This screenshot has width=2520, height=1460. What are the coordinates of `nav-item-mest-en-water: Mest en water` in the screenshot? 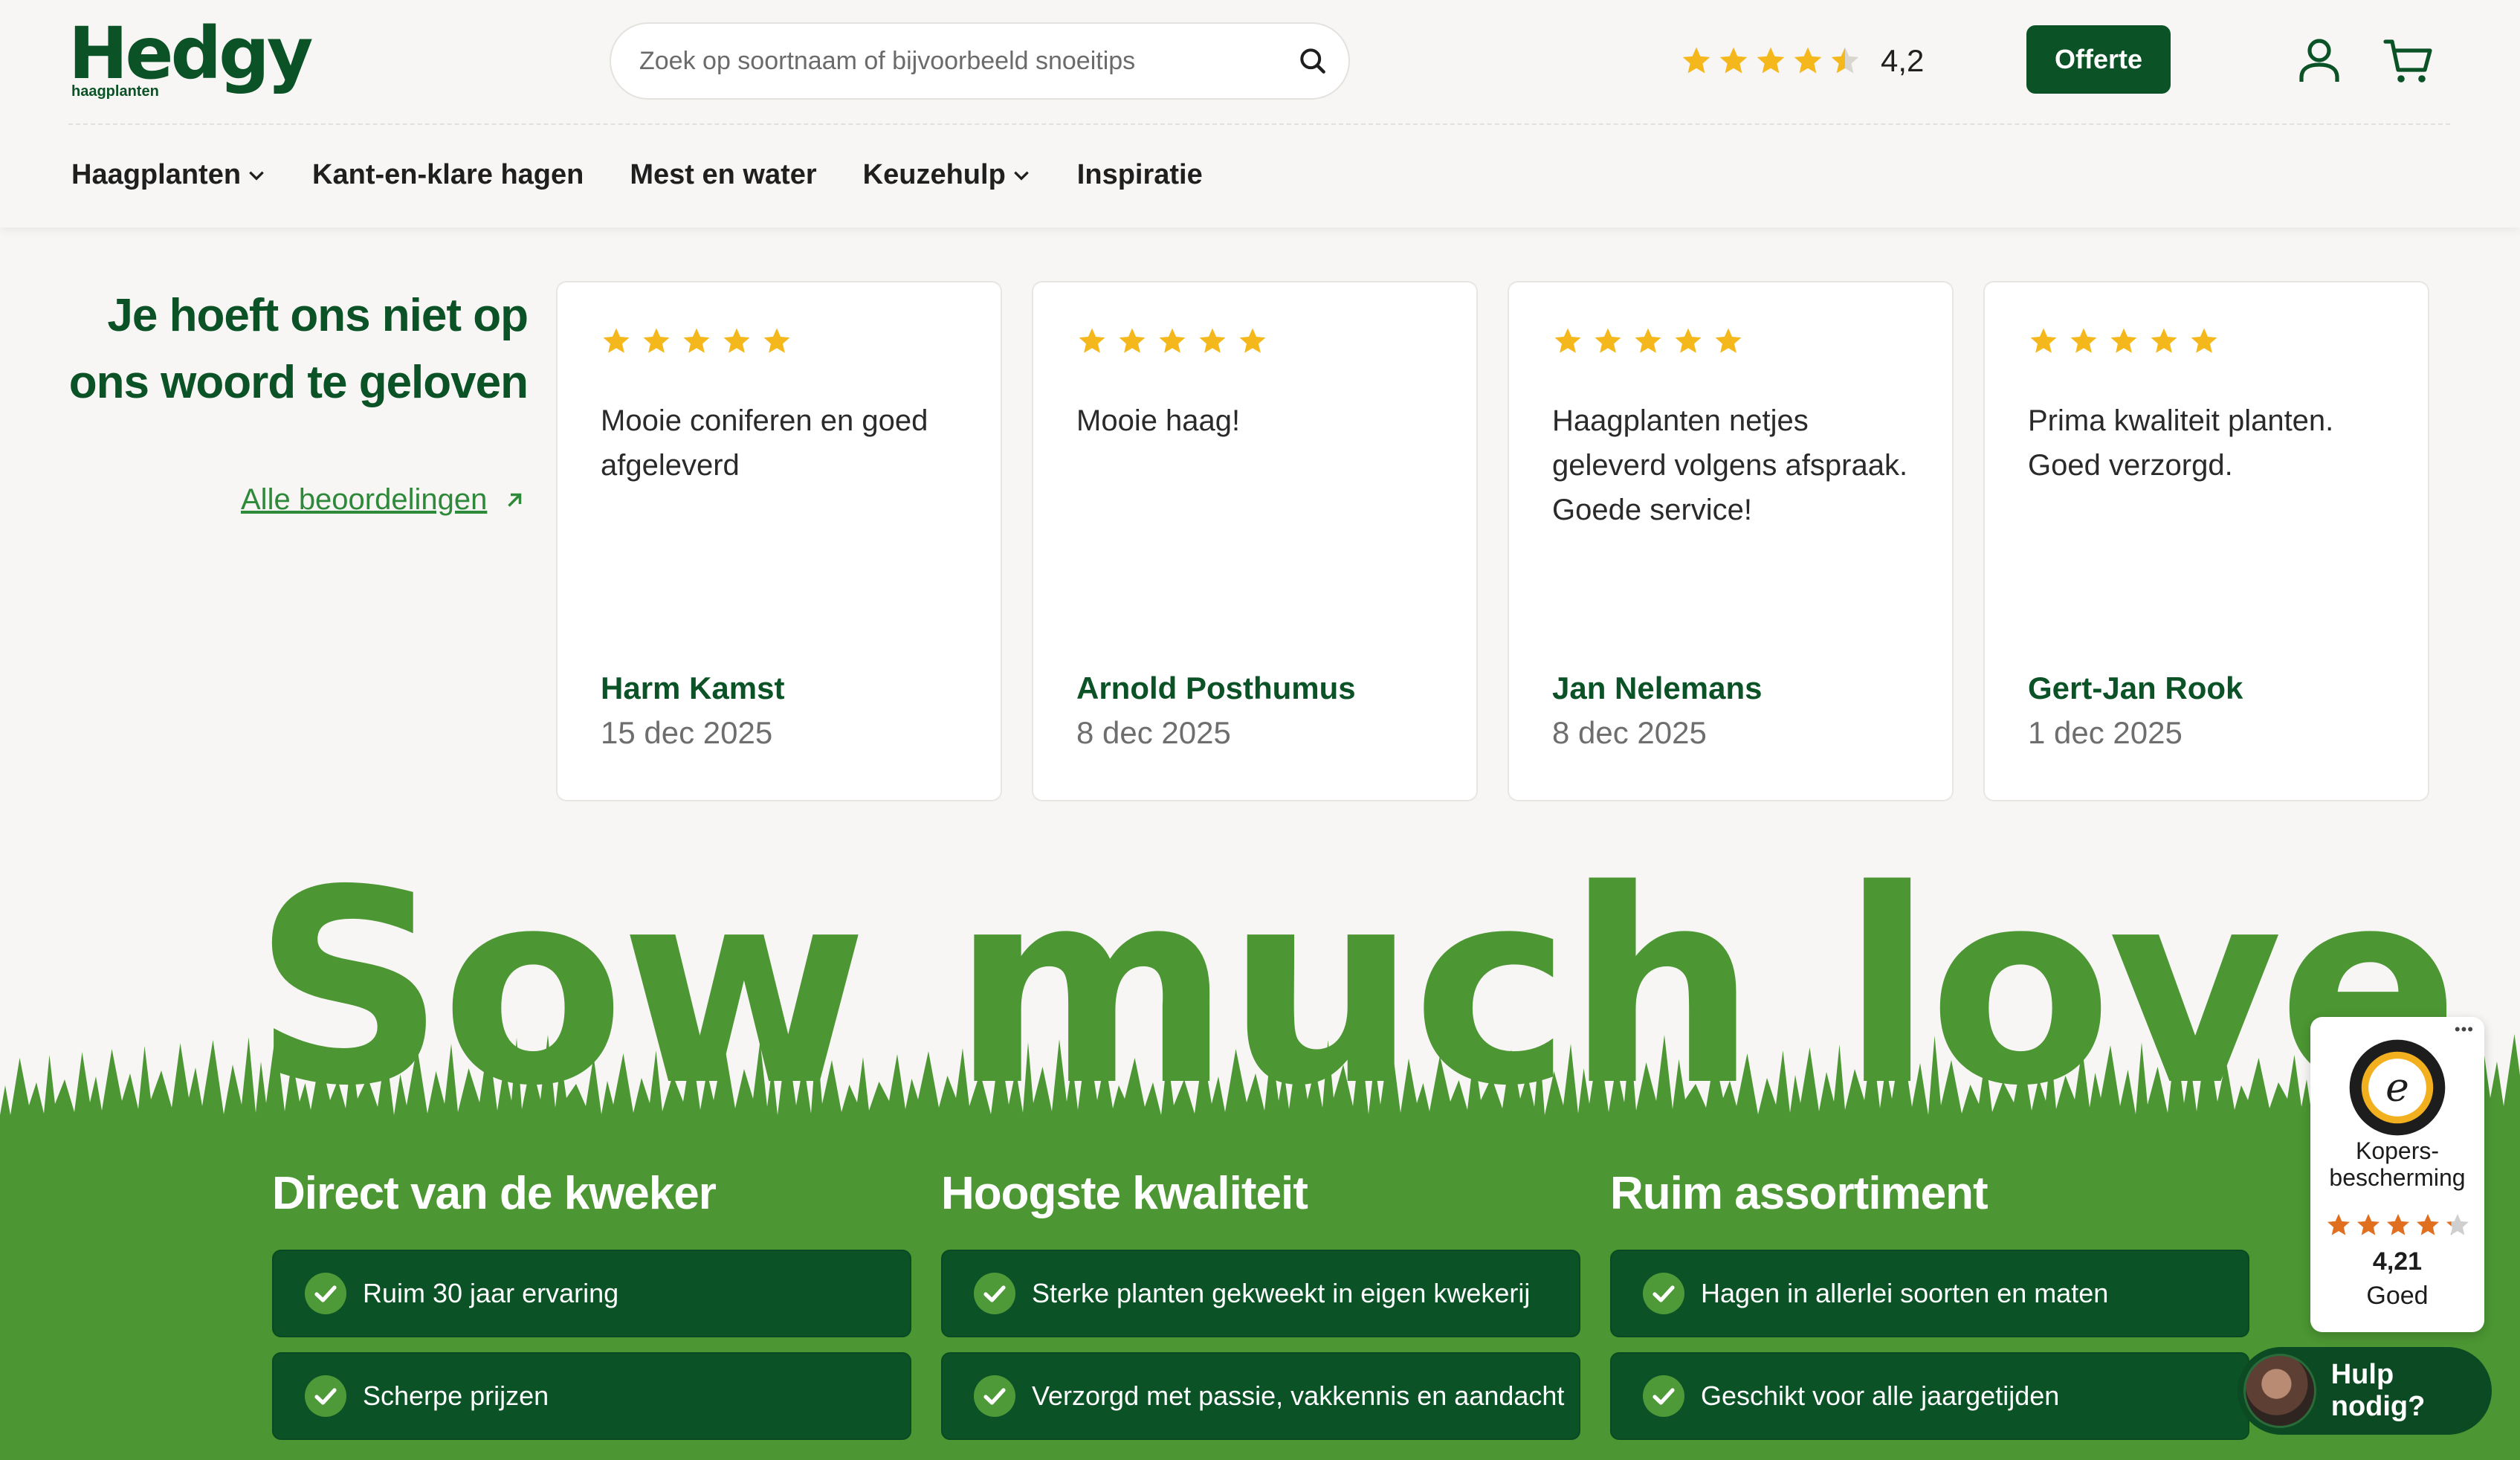 It's located at (723, 175).